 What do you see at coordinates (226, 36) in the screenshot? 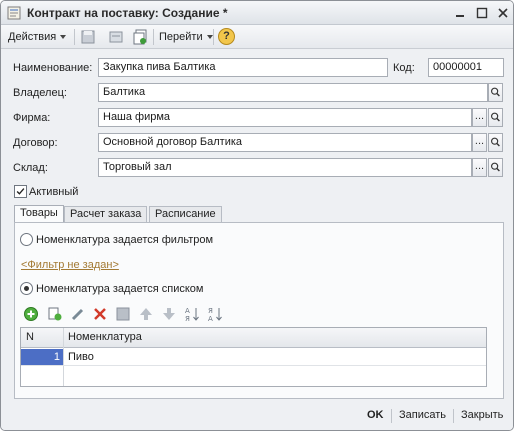
I see `help-icon: ?` at bounding box center [226, 36].